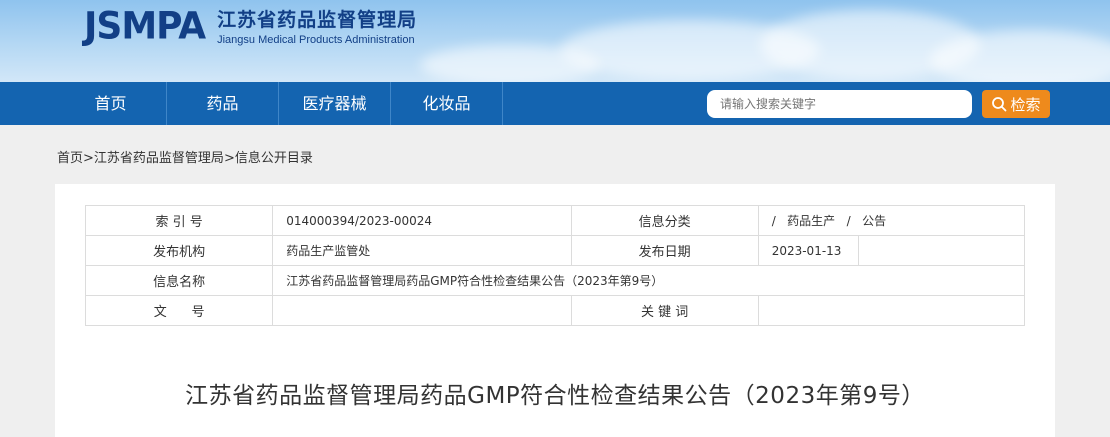 Image resolution: width=1110 pixels, height=437 pixels. What do you see at coordinates (447, 103) in the screenshot?
I see `nav-item-cosmetics: 化妆品` at bounding box center [447, 103].